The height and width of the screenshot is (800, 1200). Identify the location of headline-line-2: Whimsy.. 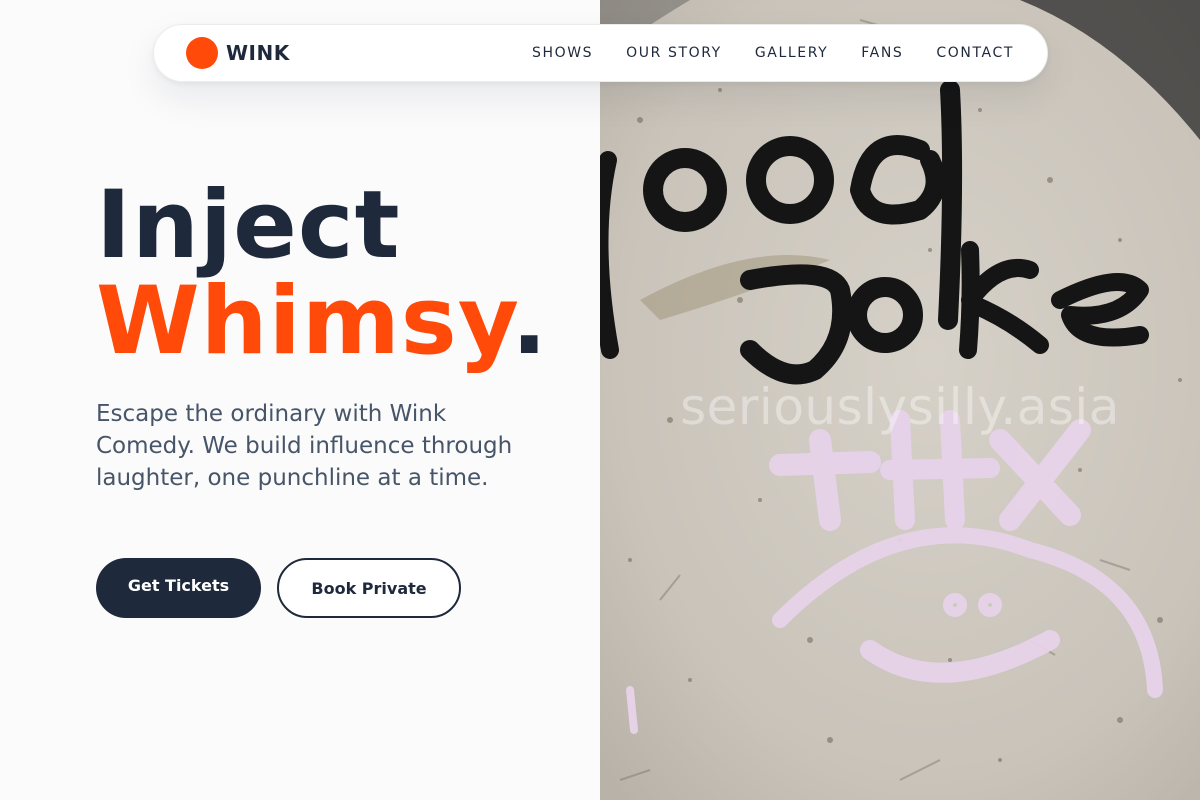
(322, 322).